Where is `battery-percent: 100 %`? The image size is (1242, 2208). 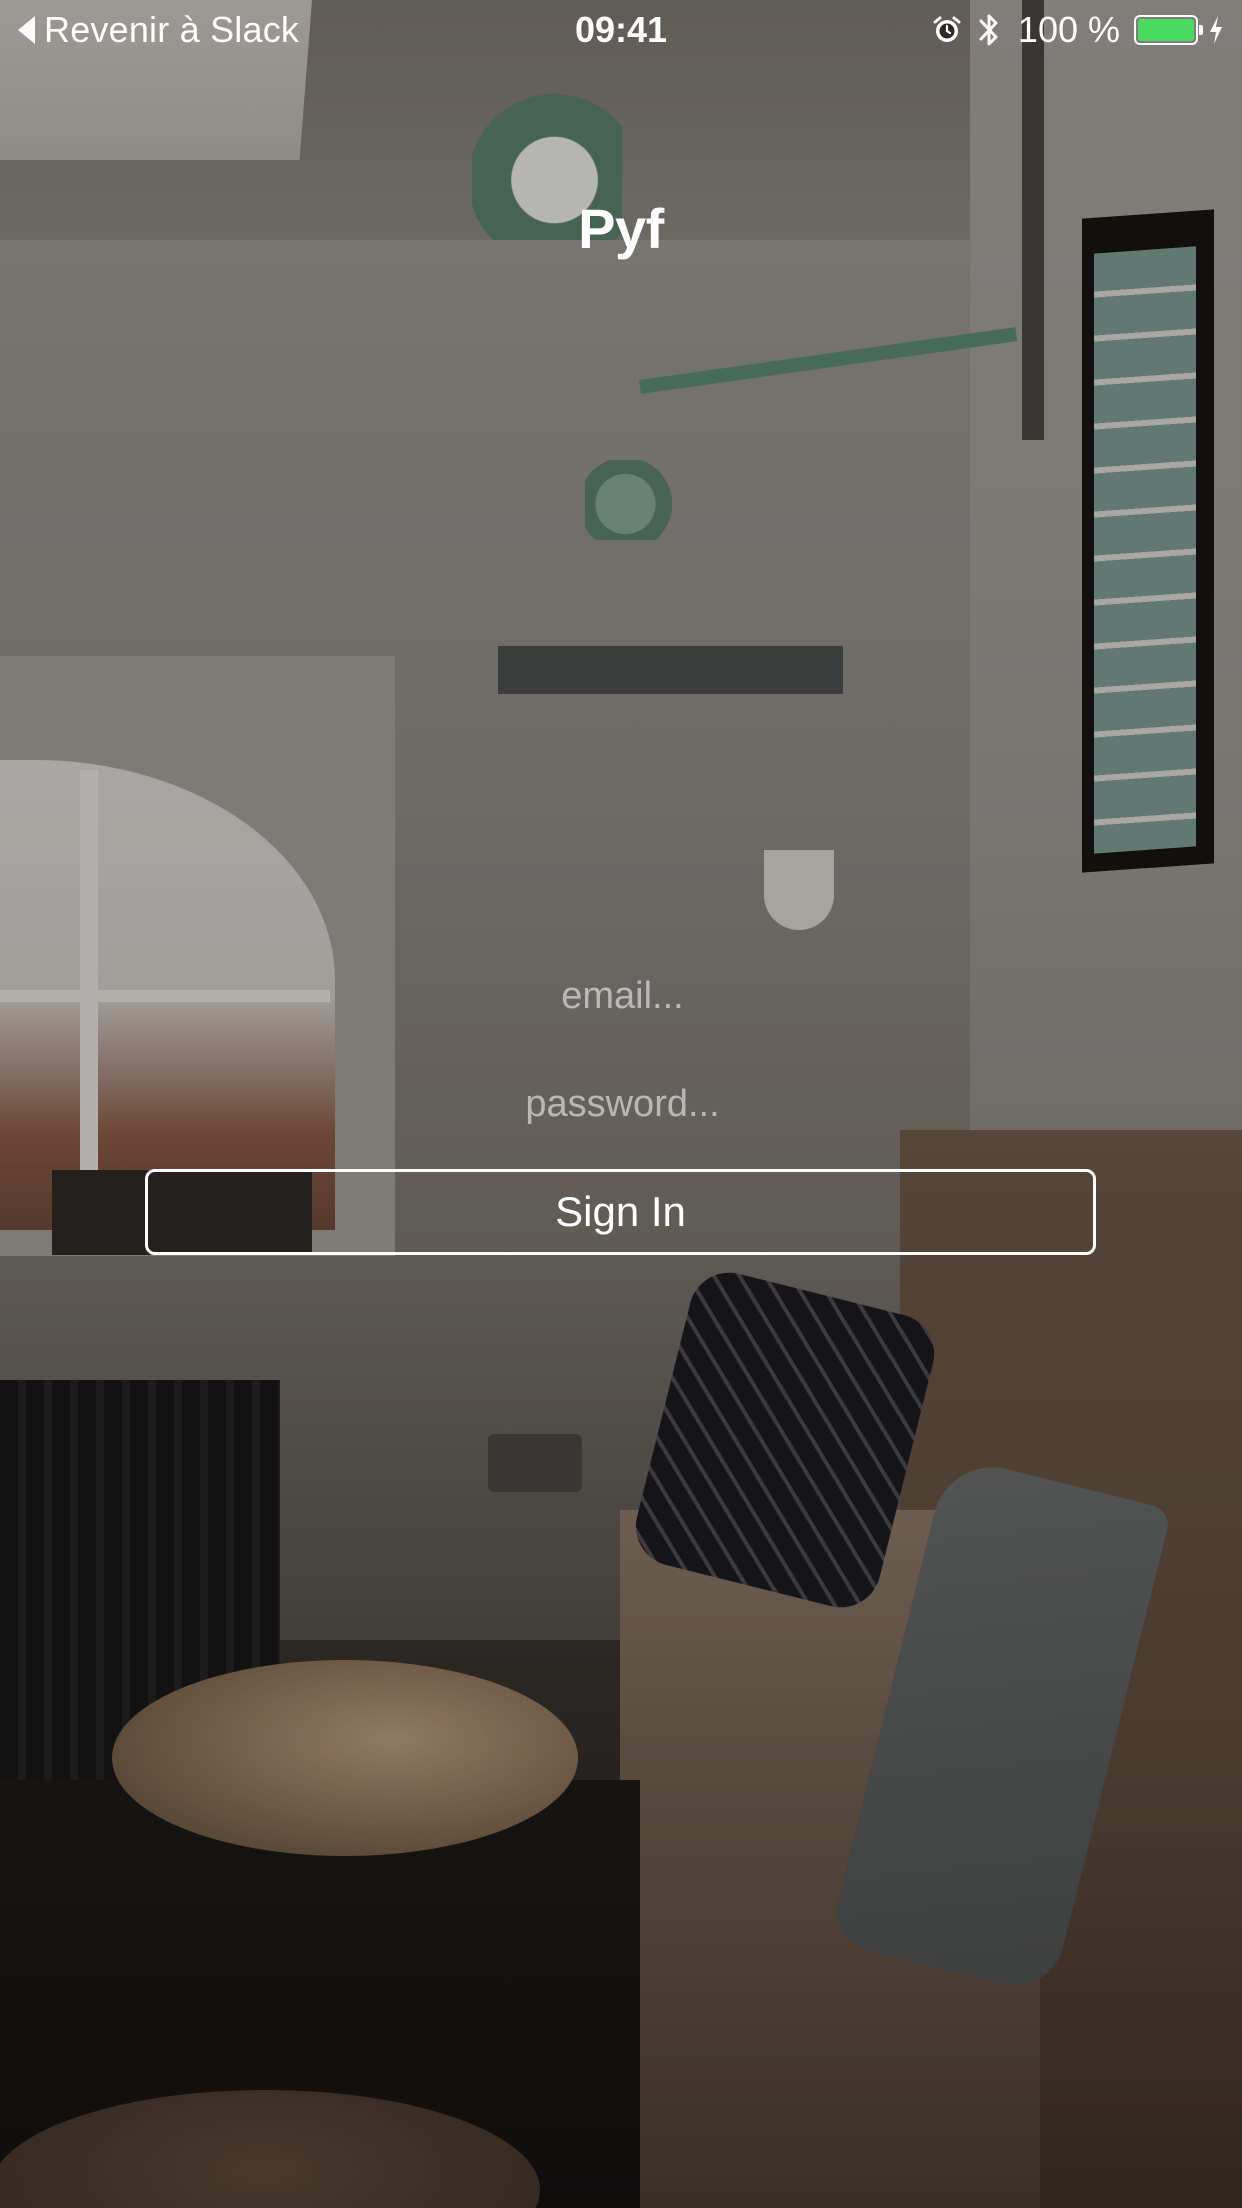
battery-percent: 100 % is located at coordinates (1068, 29).